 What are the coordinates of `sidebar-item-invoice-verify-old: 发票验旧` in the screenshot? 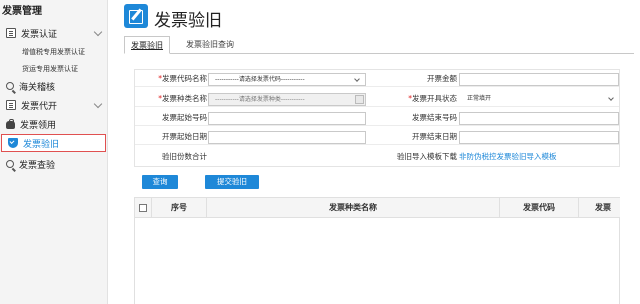 It's located at (53, 143).